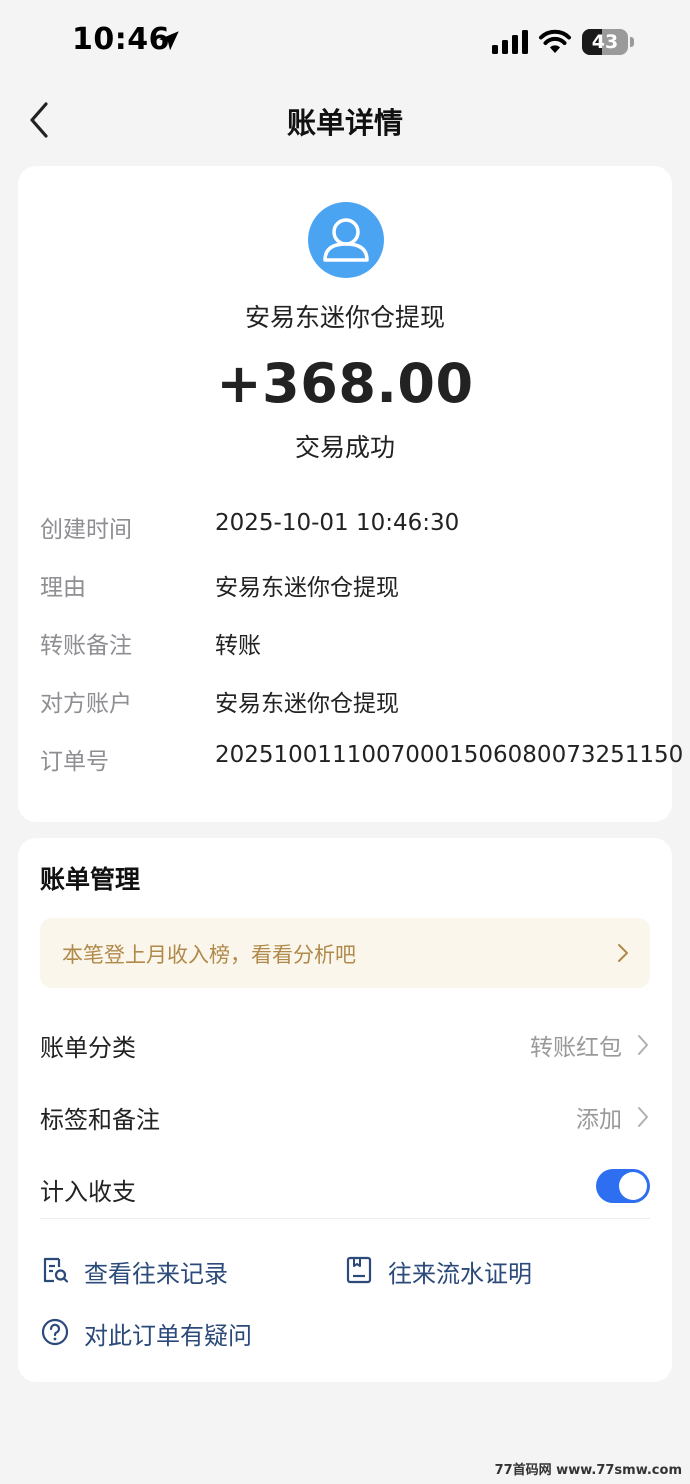 The height and width of the screenshot is (1484, 690). I want to click on help-circle-icon, so click(55, 1332).